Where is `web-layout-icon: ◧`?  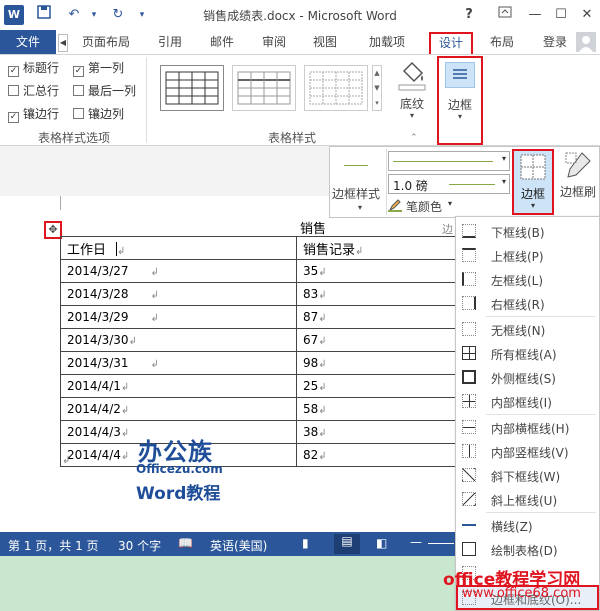
web-layout-icon: ◧ is located at coordinates (381, 543).